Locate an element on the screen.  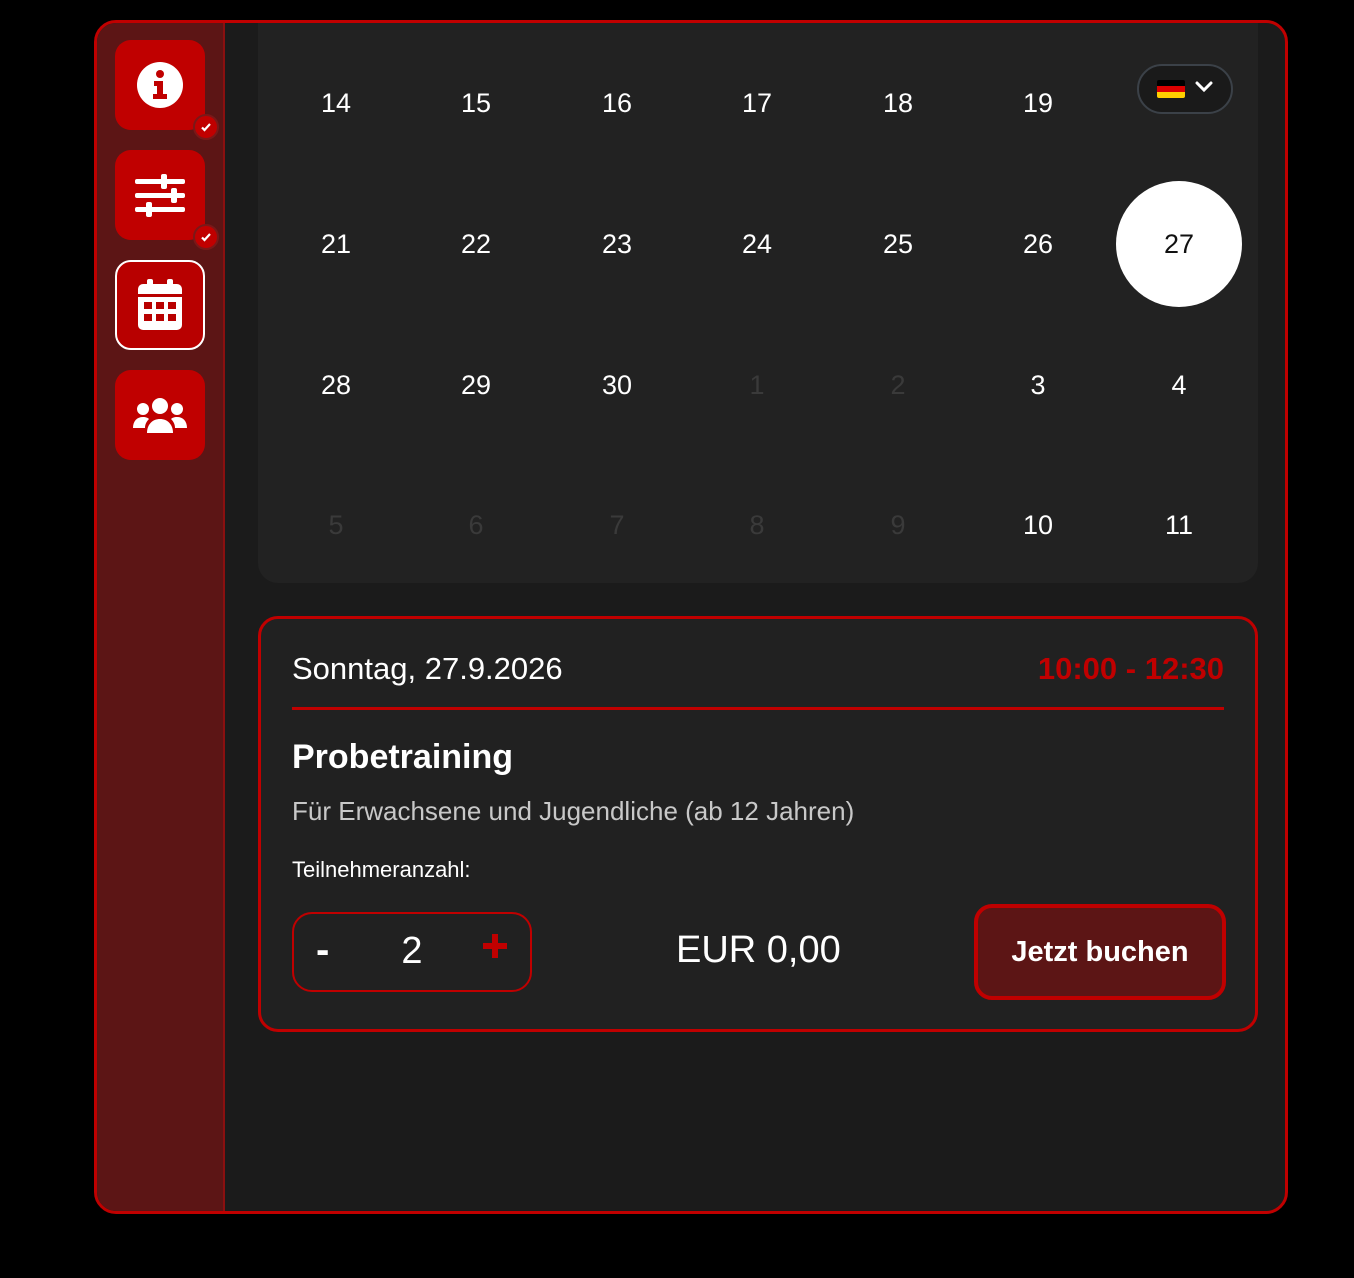
calendar-day: 28 is located at coordinates (336, 385).